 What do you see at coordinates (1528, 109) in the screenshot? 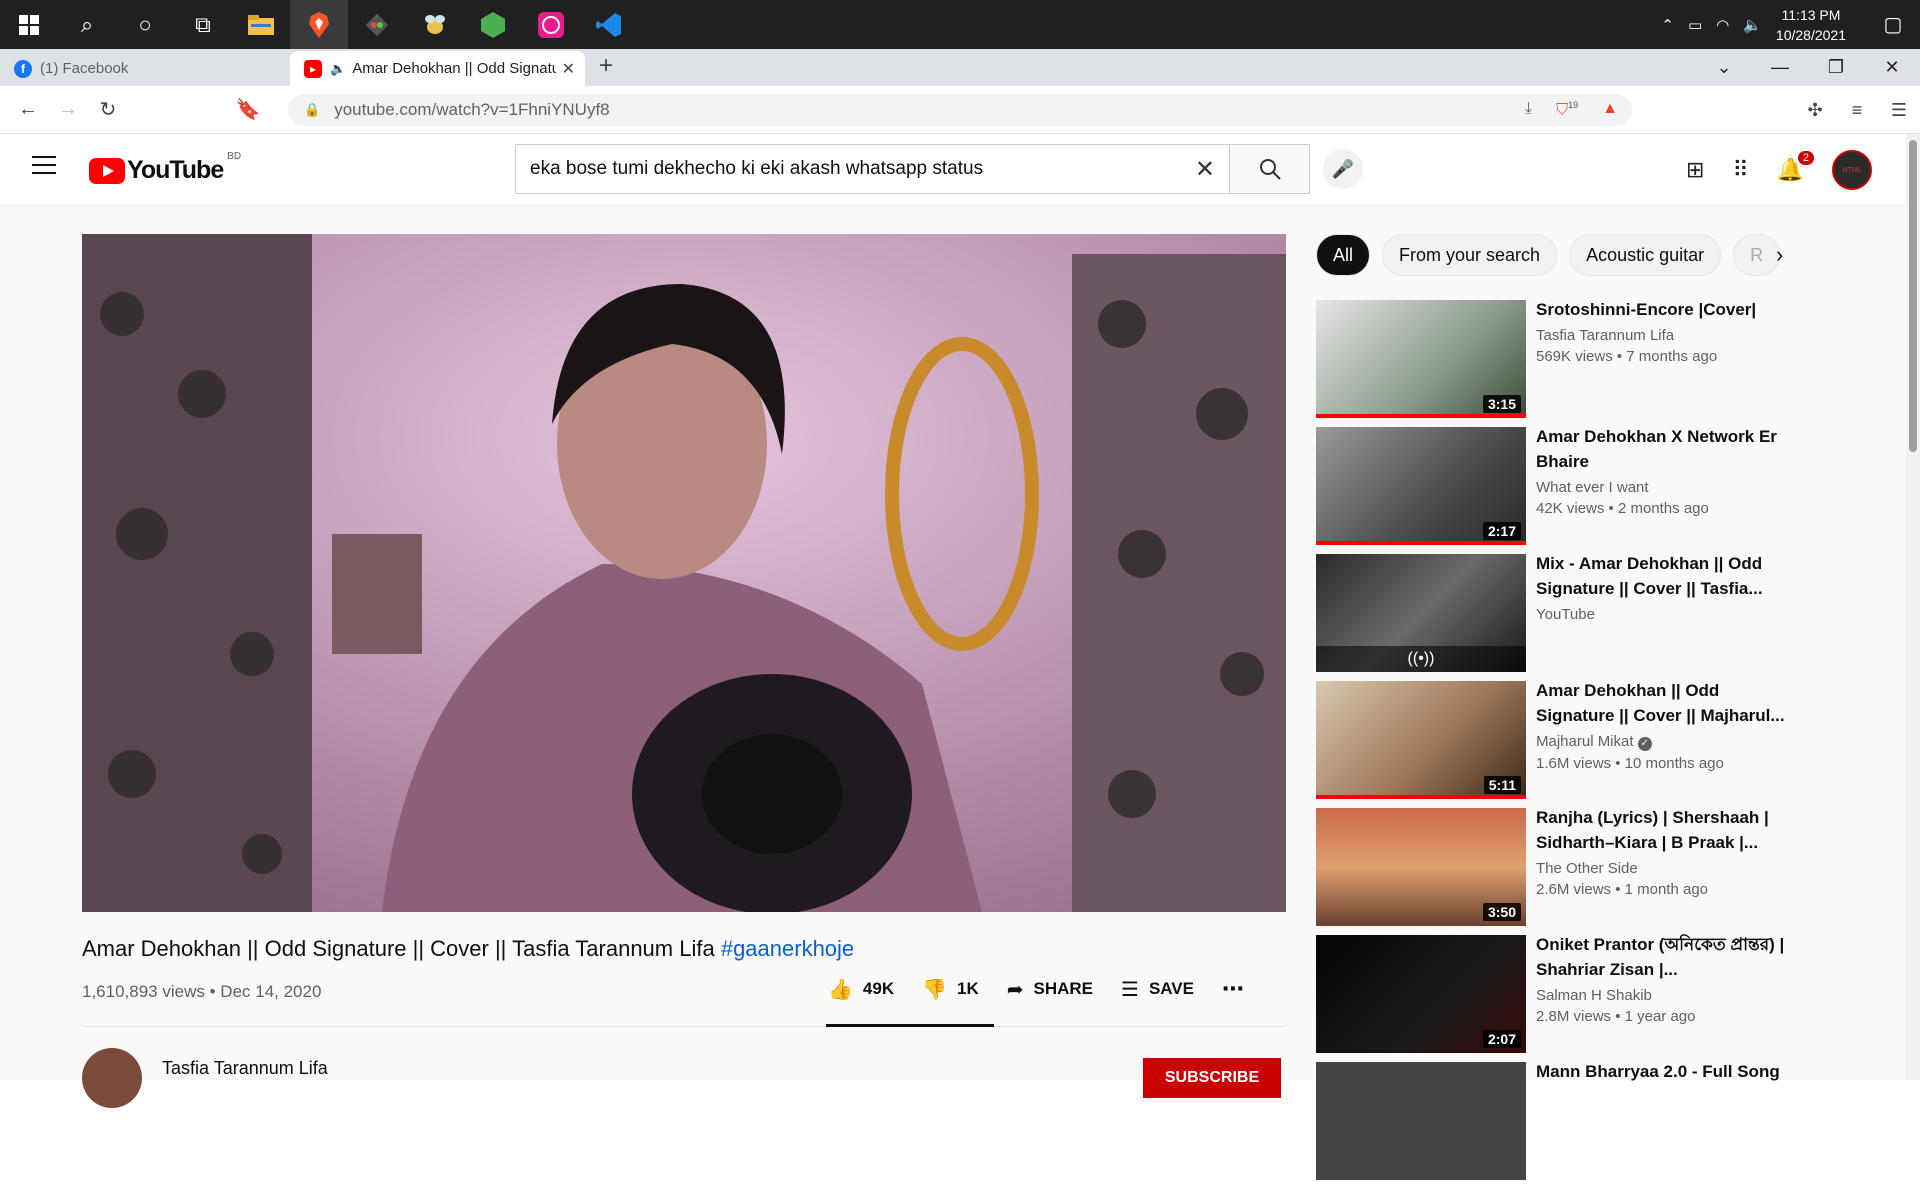
I see `install-icon: ⤓` at bounding box center [1528, 109].